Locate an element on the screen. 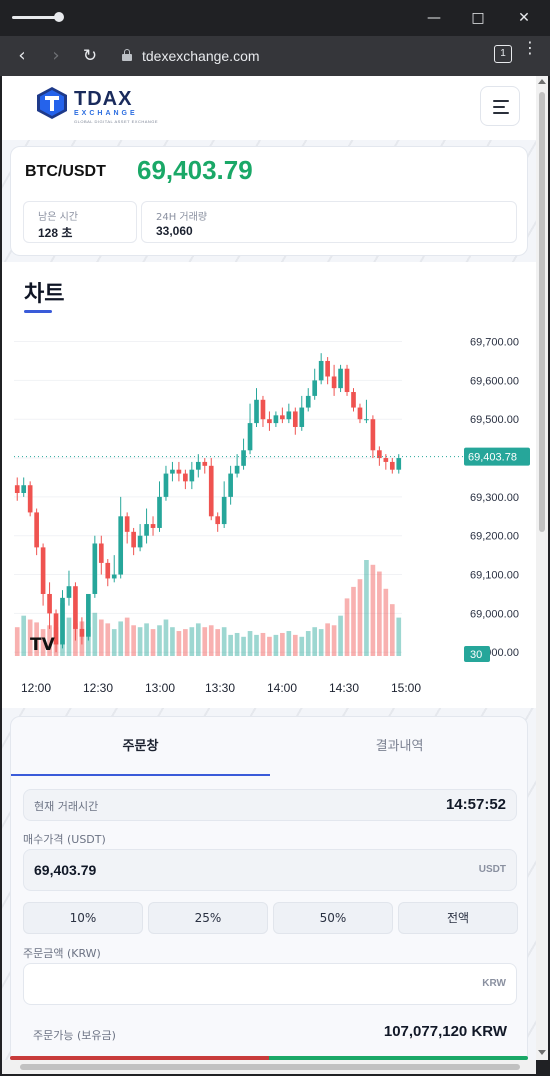 Image resolution: width=550 pixels, height=1076 pixels. pct-10-button: 10% is located at coordinates (83, 918).